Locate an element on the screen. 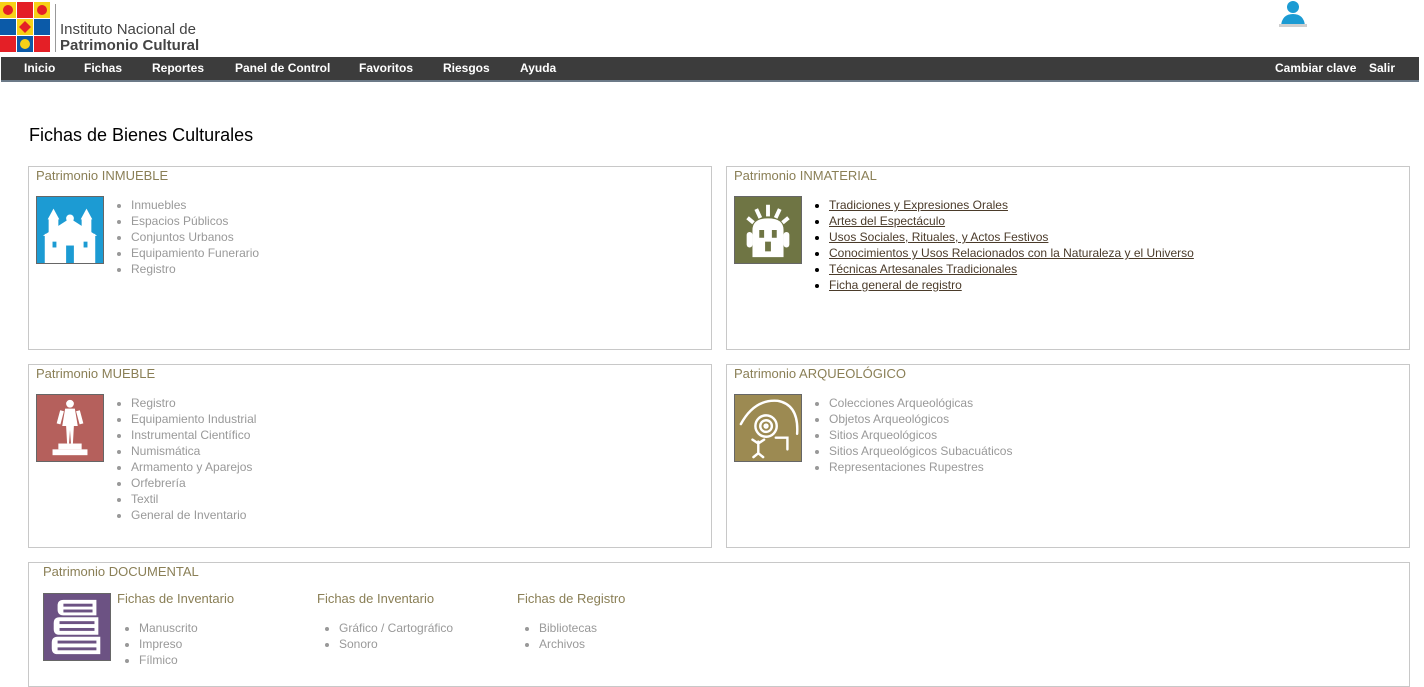 This screenshot has width=1424, height=687. doc-col3-list: Bibliotecas Archivos is located at coordinates (561, 636).